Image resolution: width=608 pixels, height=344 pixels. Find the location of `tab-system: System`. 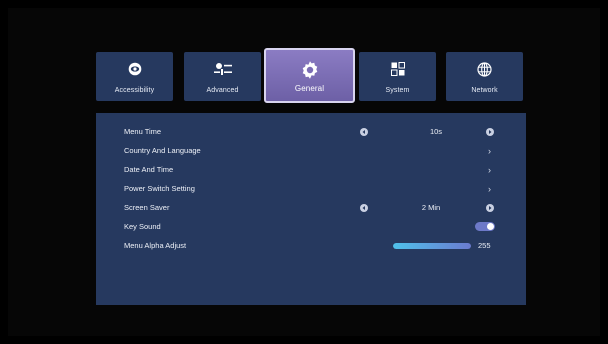

tab-system: System is located at coordinates (397, 76).